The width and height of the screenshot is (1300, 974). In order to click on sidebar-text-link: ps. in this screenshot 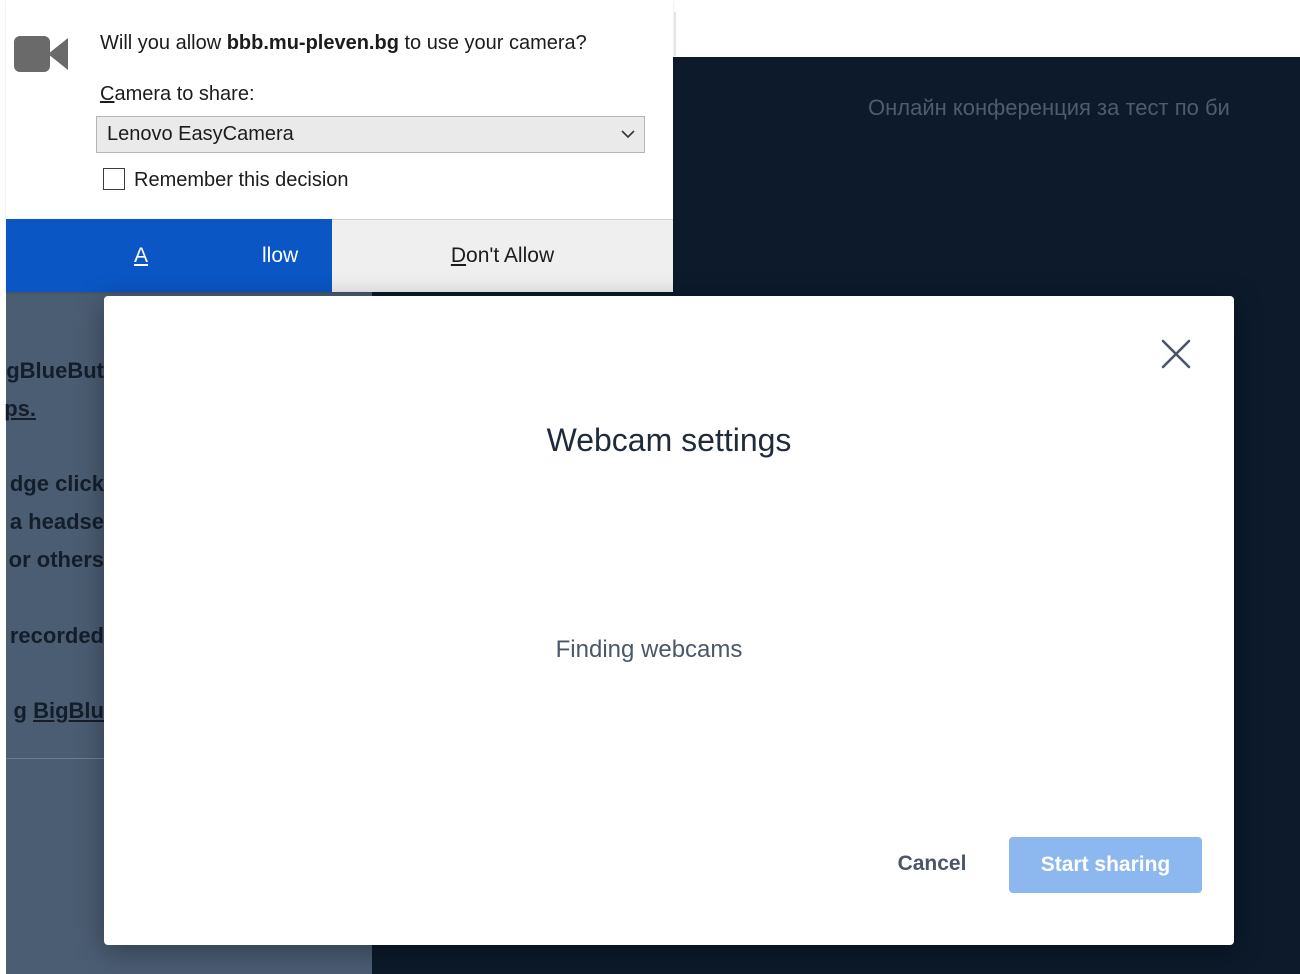, I will do `click(20, 409)`.